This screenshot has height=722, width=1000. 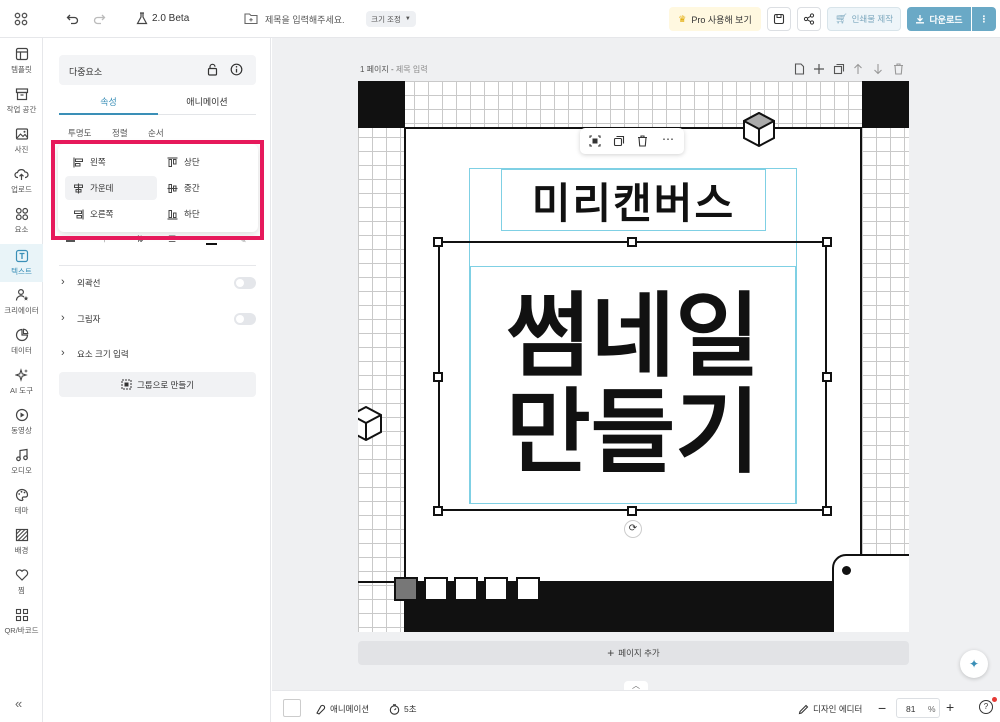 What do you see at coordinates (632, 242) in the screenshot?
I see `resize-handle-n` at bounding box center [632, 242].